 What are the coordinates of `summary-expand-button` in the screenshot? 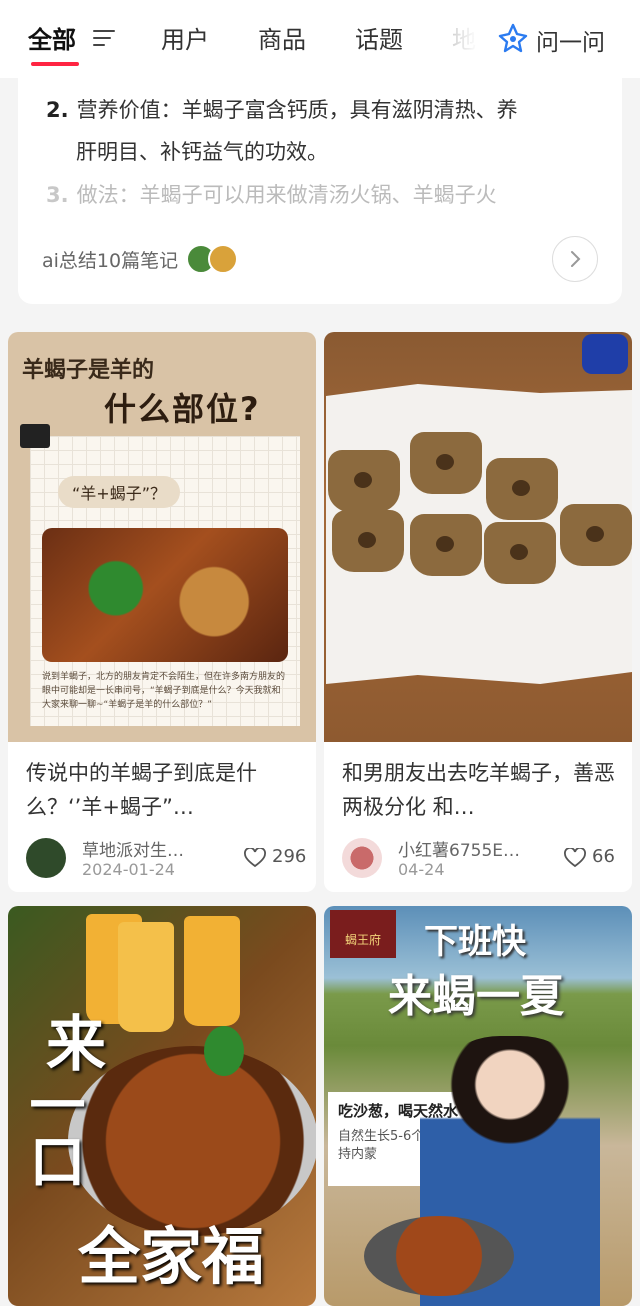 It's located at (575, 259).